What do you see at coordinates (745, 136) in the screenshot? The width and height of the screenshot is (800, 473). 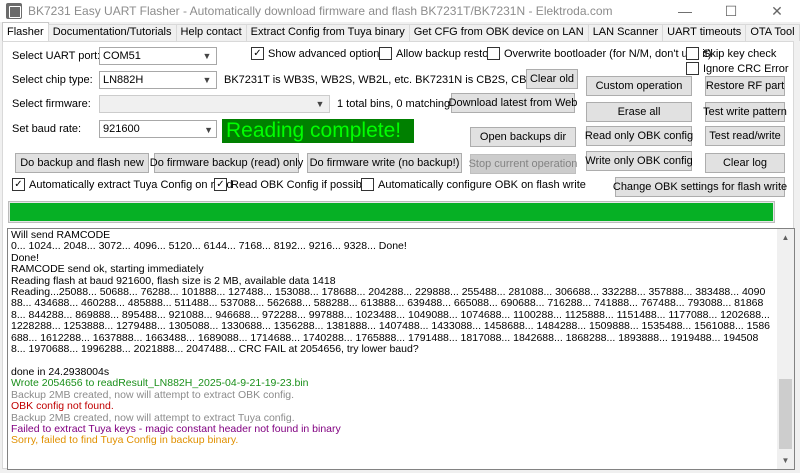 I see `test-read-write-button: Test read/write` at bounding box center [745, 136].